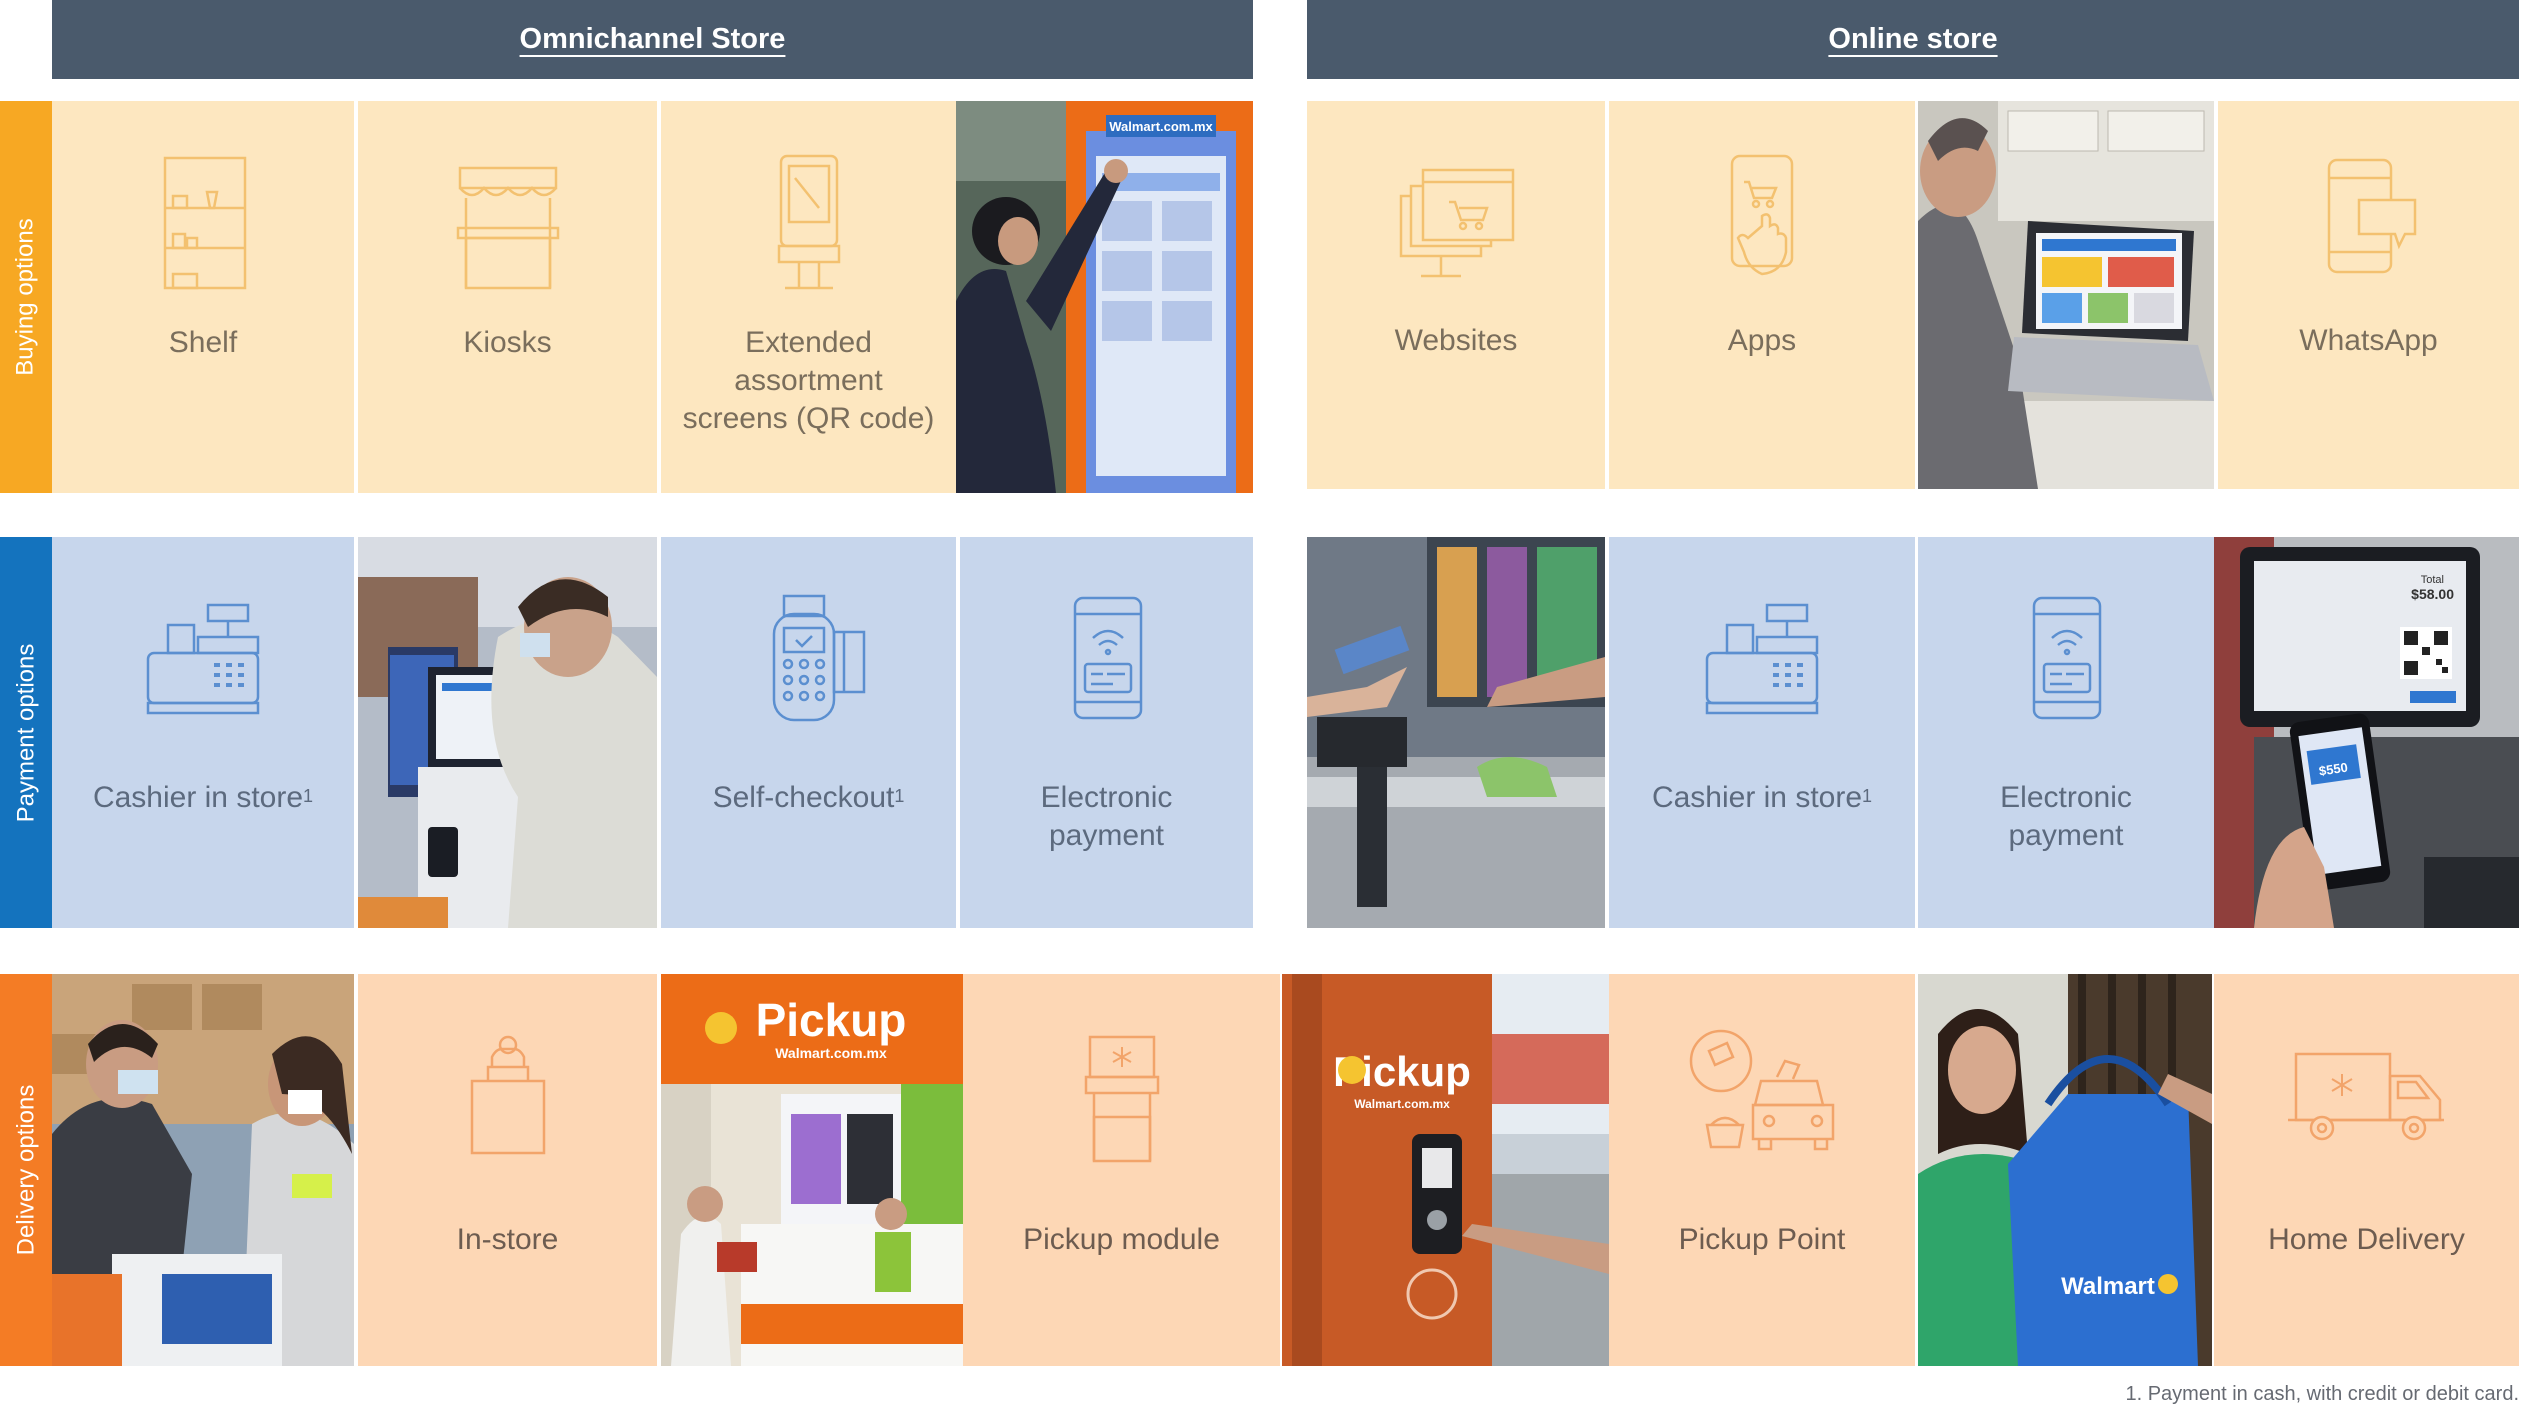  Describe the element at coordinates (1106, 798) in the screenshot. I see `electronic-payment-line-1: Electronic` at that location.